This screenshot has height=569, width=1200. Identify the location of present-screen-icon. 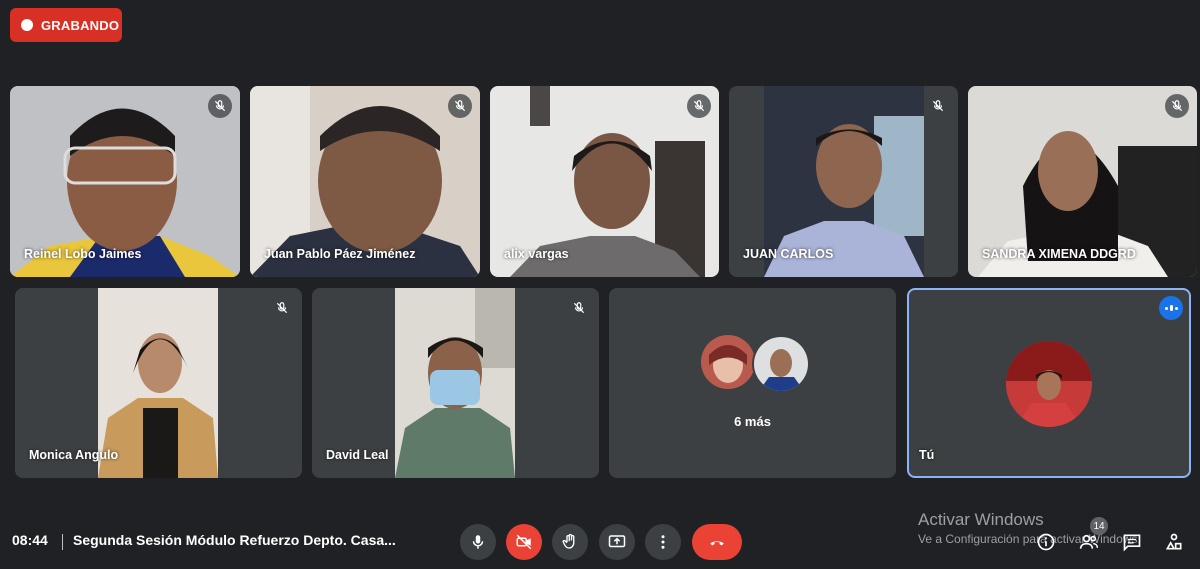
(617, 541).